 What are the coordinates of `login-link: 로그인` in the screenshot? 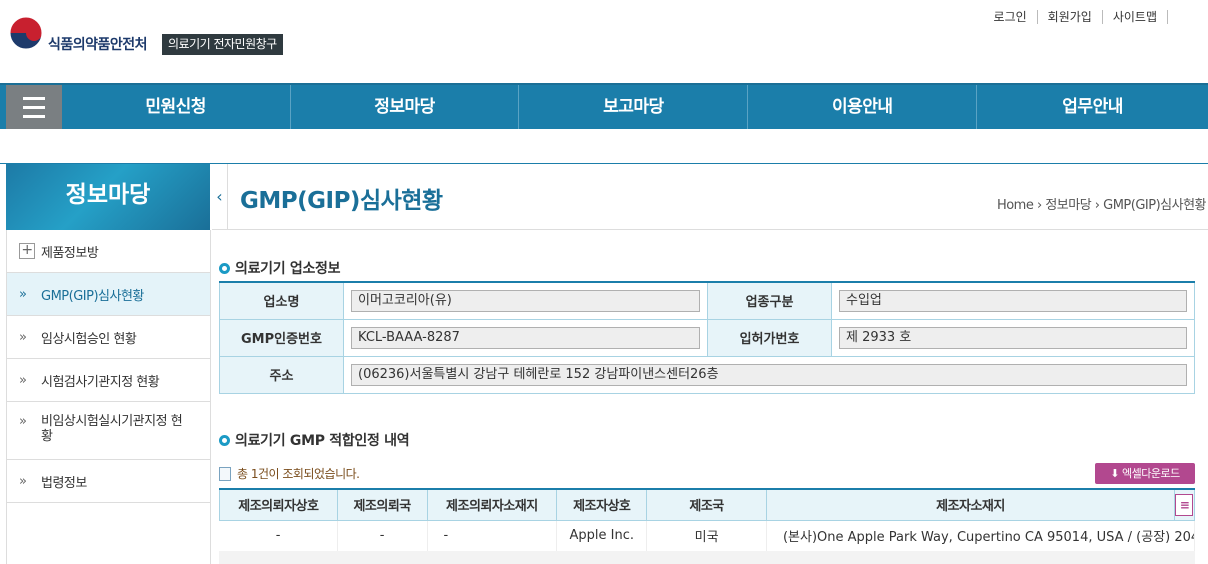 It's located at (1011, 17).